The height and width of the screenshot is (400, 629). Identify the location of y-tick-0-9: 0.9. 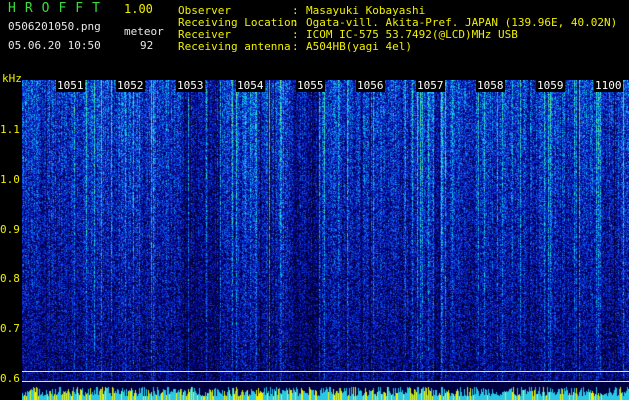
(10, 229).